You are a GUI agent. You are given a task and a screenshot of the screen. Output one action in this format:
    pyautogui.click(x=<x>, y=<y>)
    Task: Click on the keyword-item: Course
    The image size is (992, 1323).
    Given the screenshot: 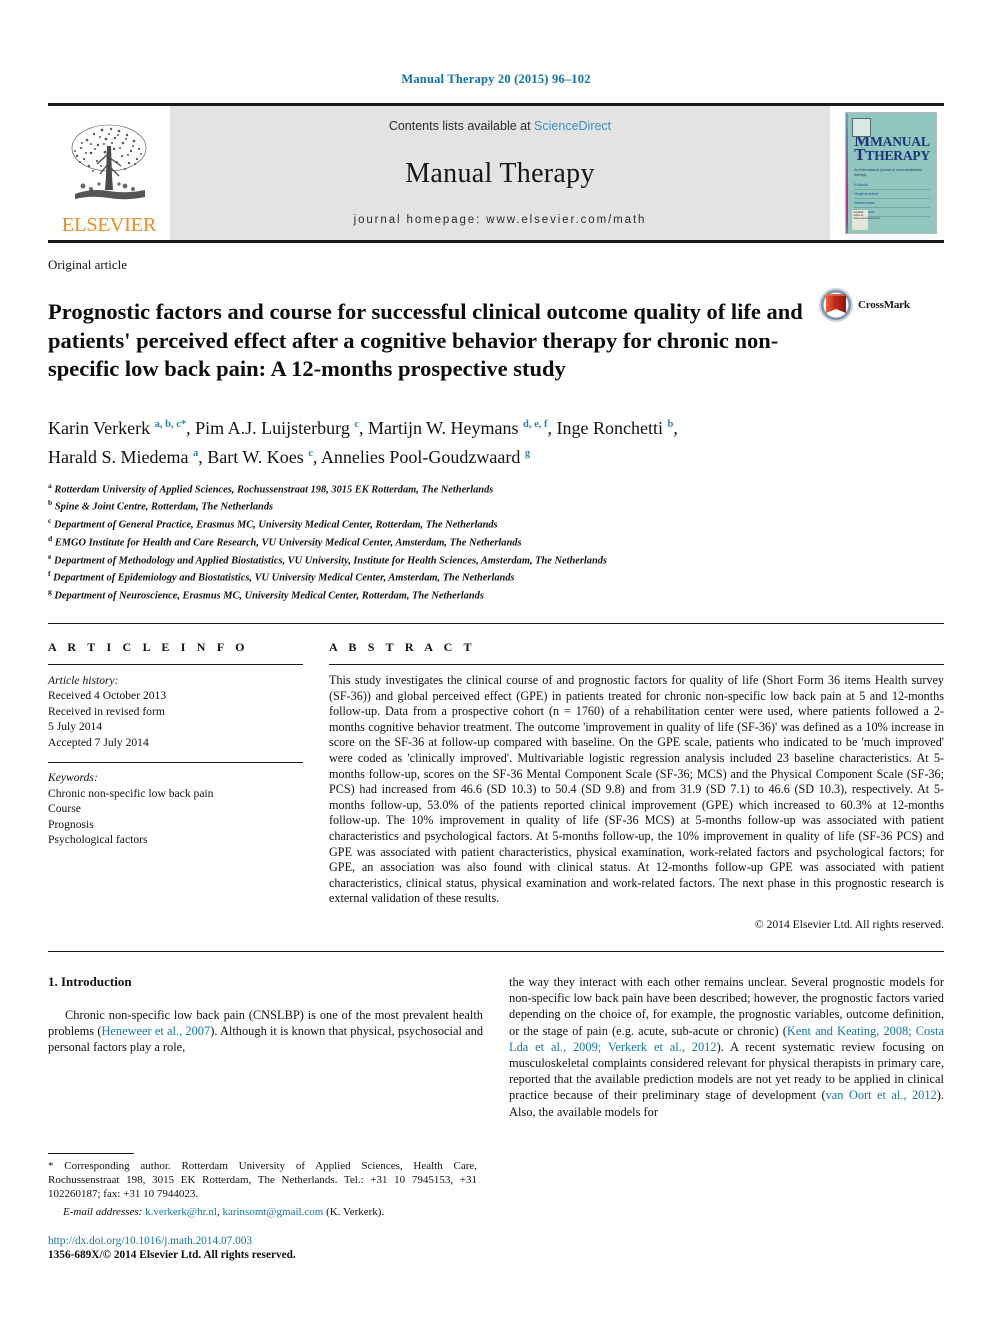 What is the action you would take?
    pyautogui.click(x=64, y=809)
    